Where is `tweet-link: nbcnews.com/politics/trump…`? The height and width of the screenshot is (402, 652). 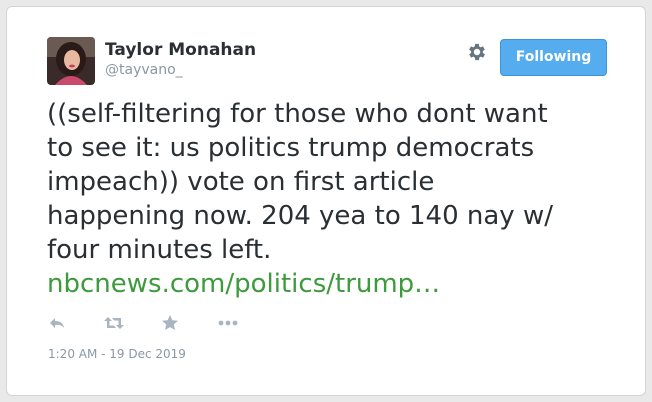
tweet-link: nbcnews.com/politics/trump… is located at coordinates (337, 284).